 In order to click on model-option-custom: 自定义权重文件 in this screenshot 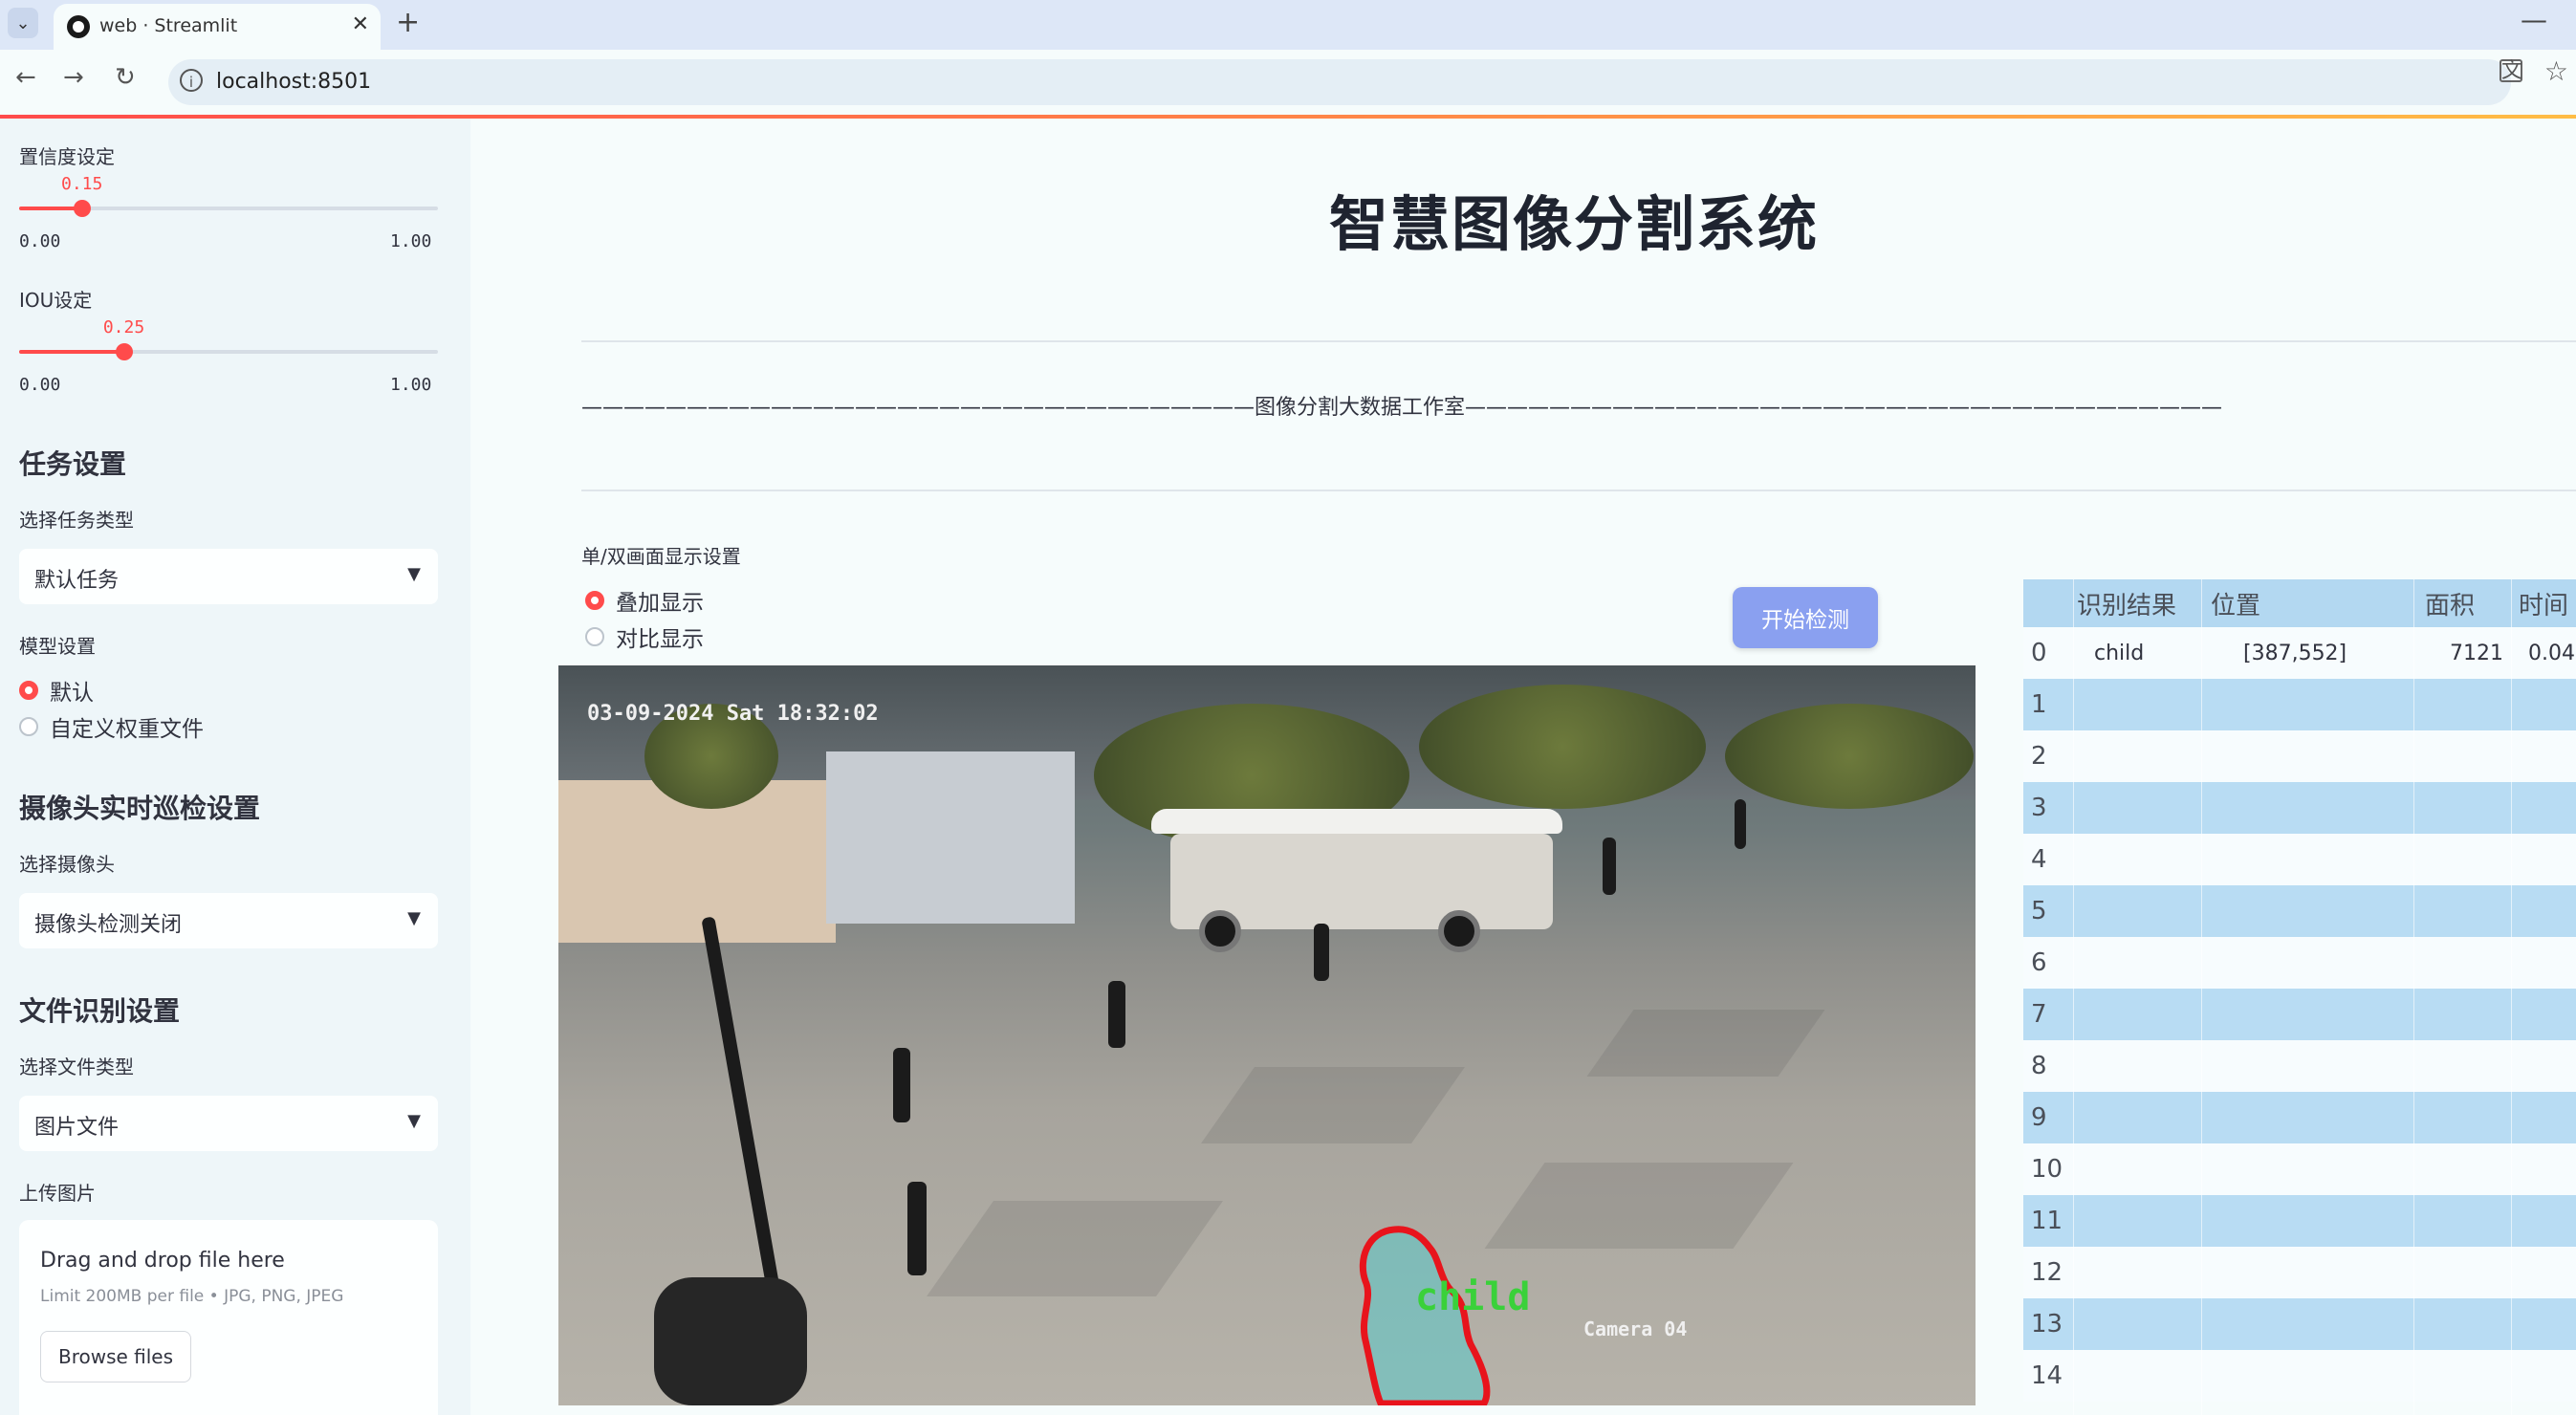, I will do `click(111, 726)`.